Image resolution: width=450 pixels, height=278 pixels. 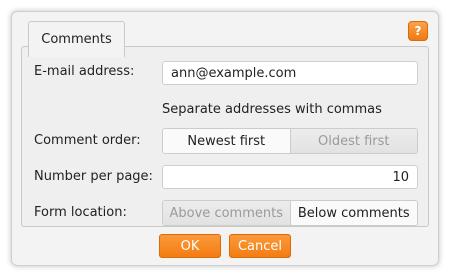 I want to click on comment-order-label: Comment order:, so click(x=87, y=140).